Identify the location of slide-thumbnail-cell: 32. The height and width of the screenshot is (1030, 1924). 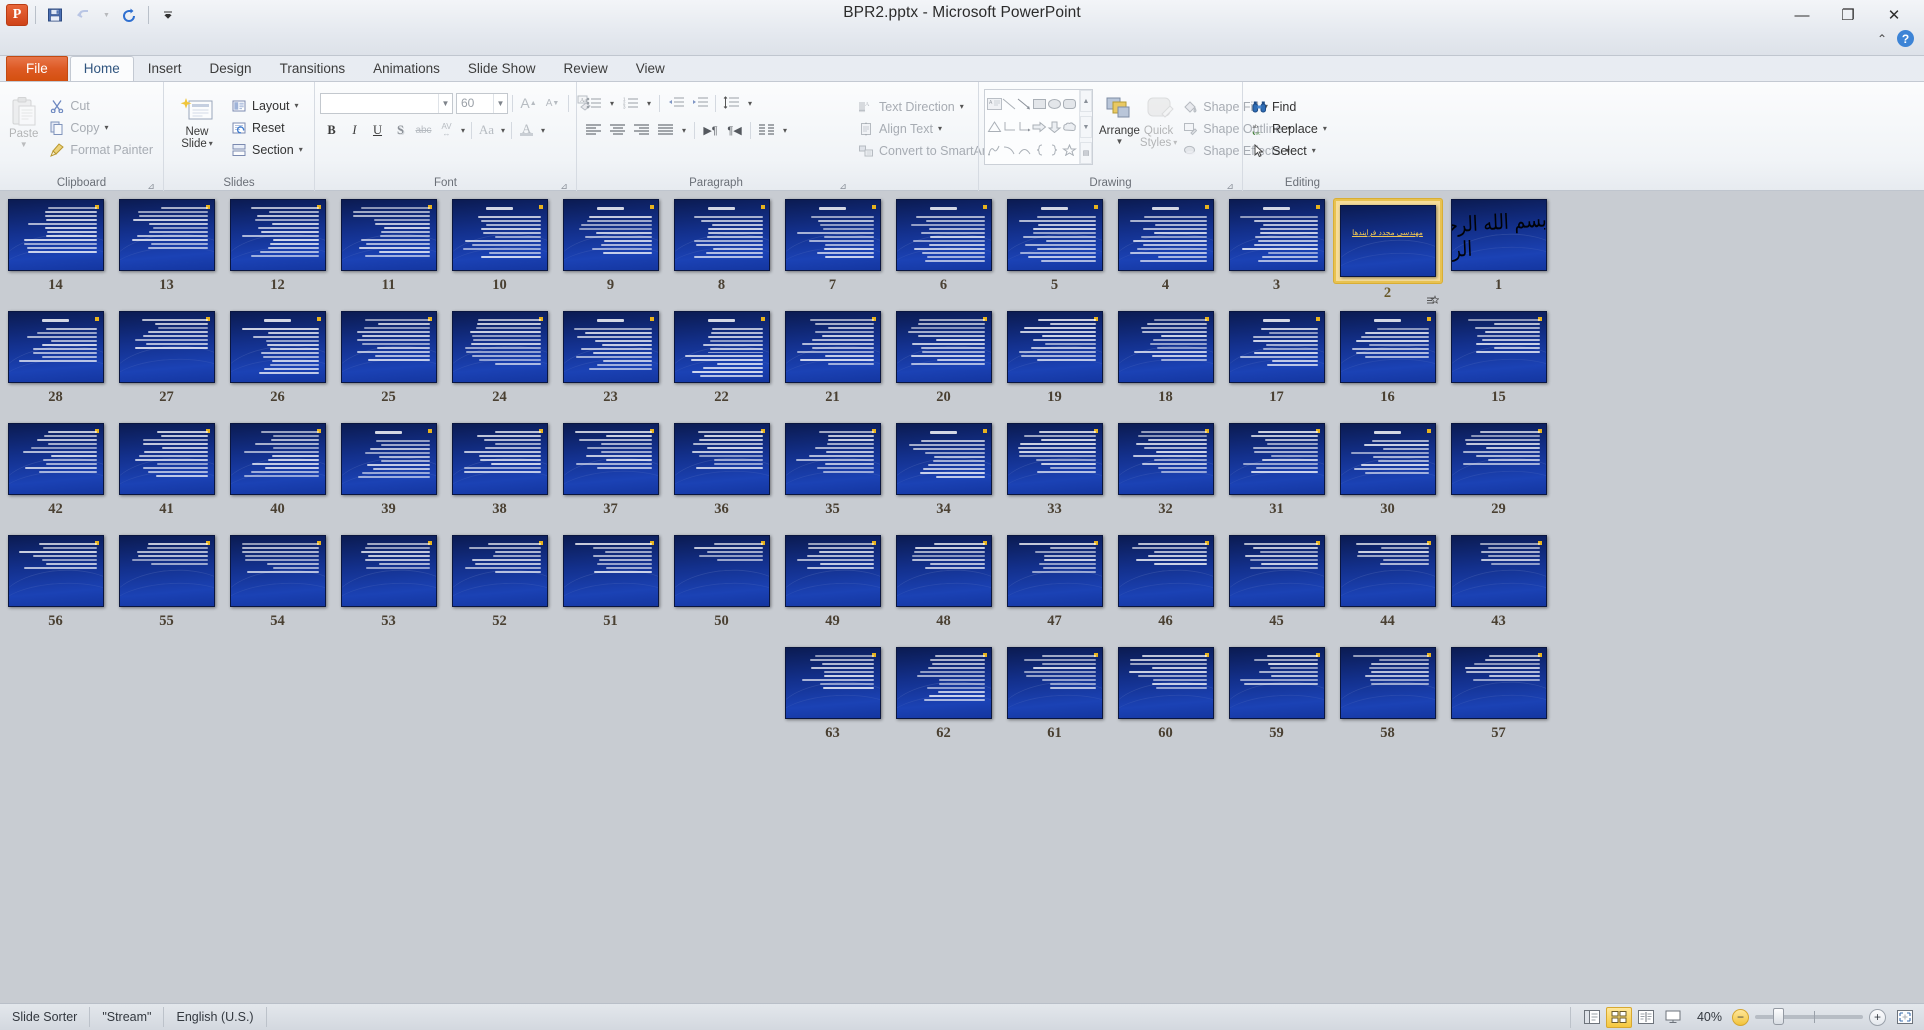
(1165, 478).